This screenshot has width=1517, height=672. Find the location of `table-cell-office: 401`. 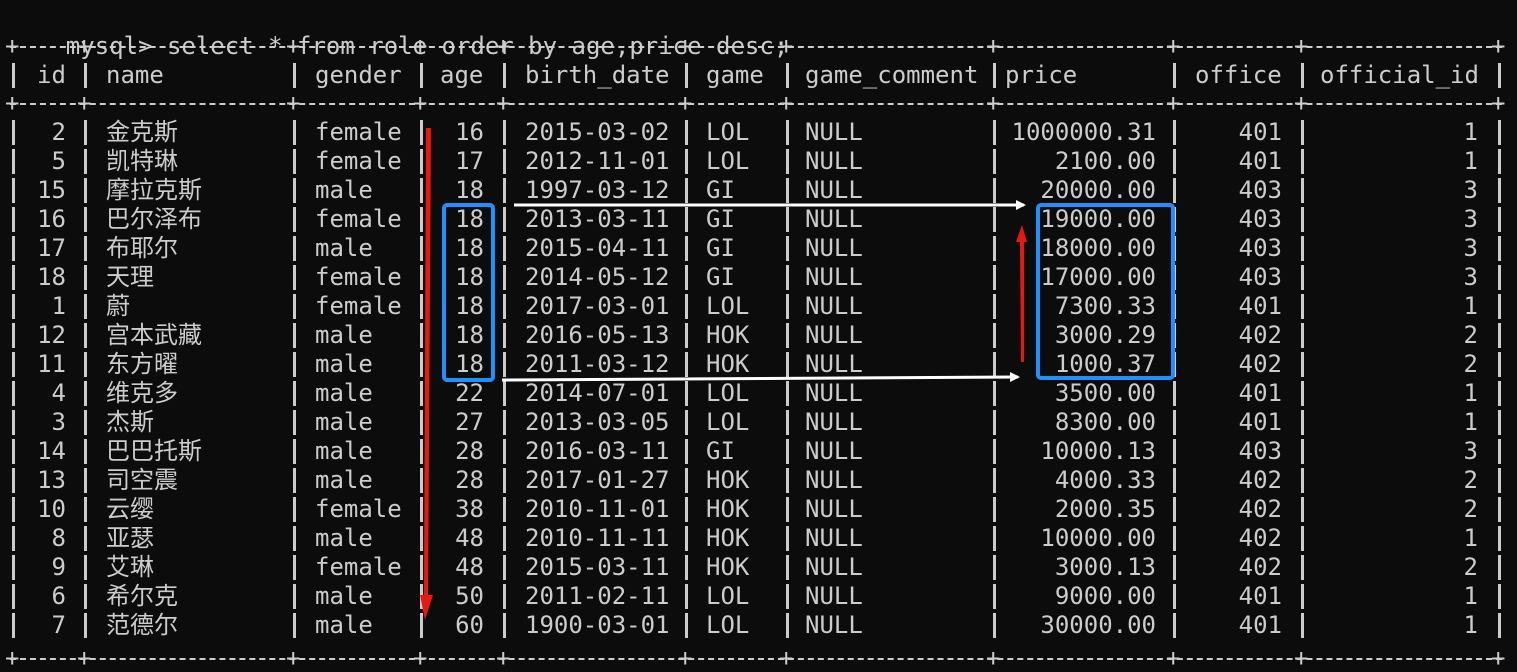

table-cell-office: 401 is located at coordinates (1260, 161).